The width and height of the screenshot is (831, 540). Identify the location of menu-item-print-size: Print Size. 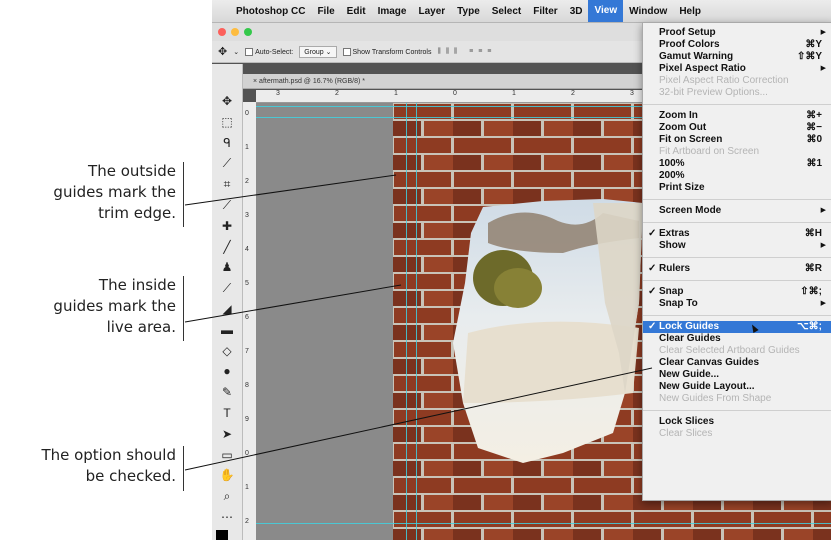
(737, 188).